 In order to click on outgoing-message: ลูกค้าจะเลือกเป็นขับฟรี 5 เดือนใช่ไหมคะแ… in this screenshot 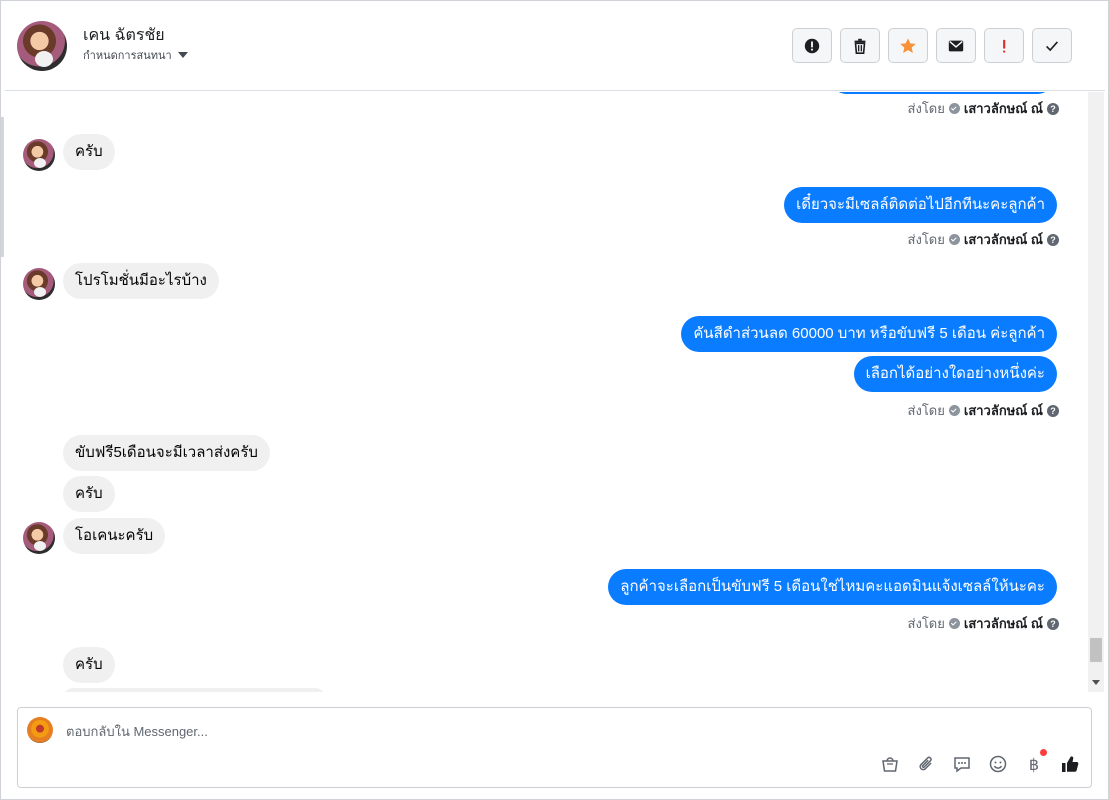, I will do `click(832, 587)`.